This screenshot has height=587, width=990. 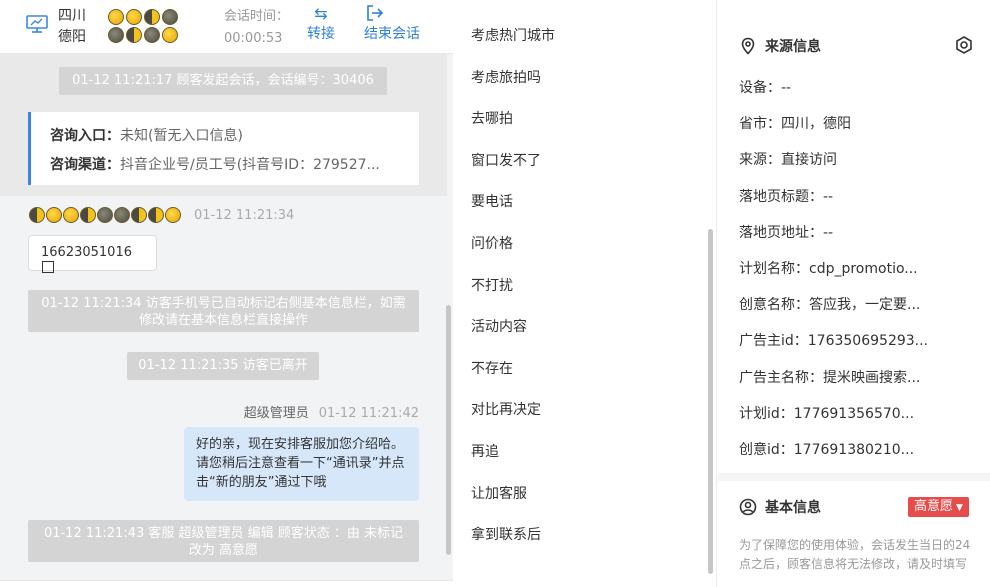 I want to click on session-time-value: 00:00:53, so click(x=253, y=38).